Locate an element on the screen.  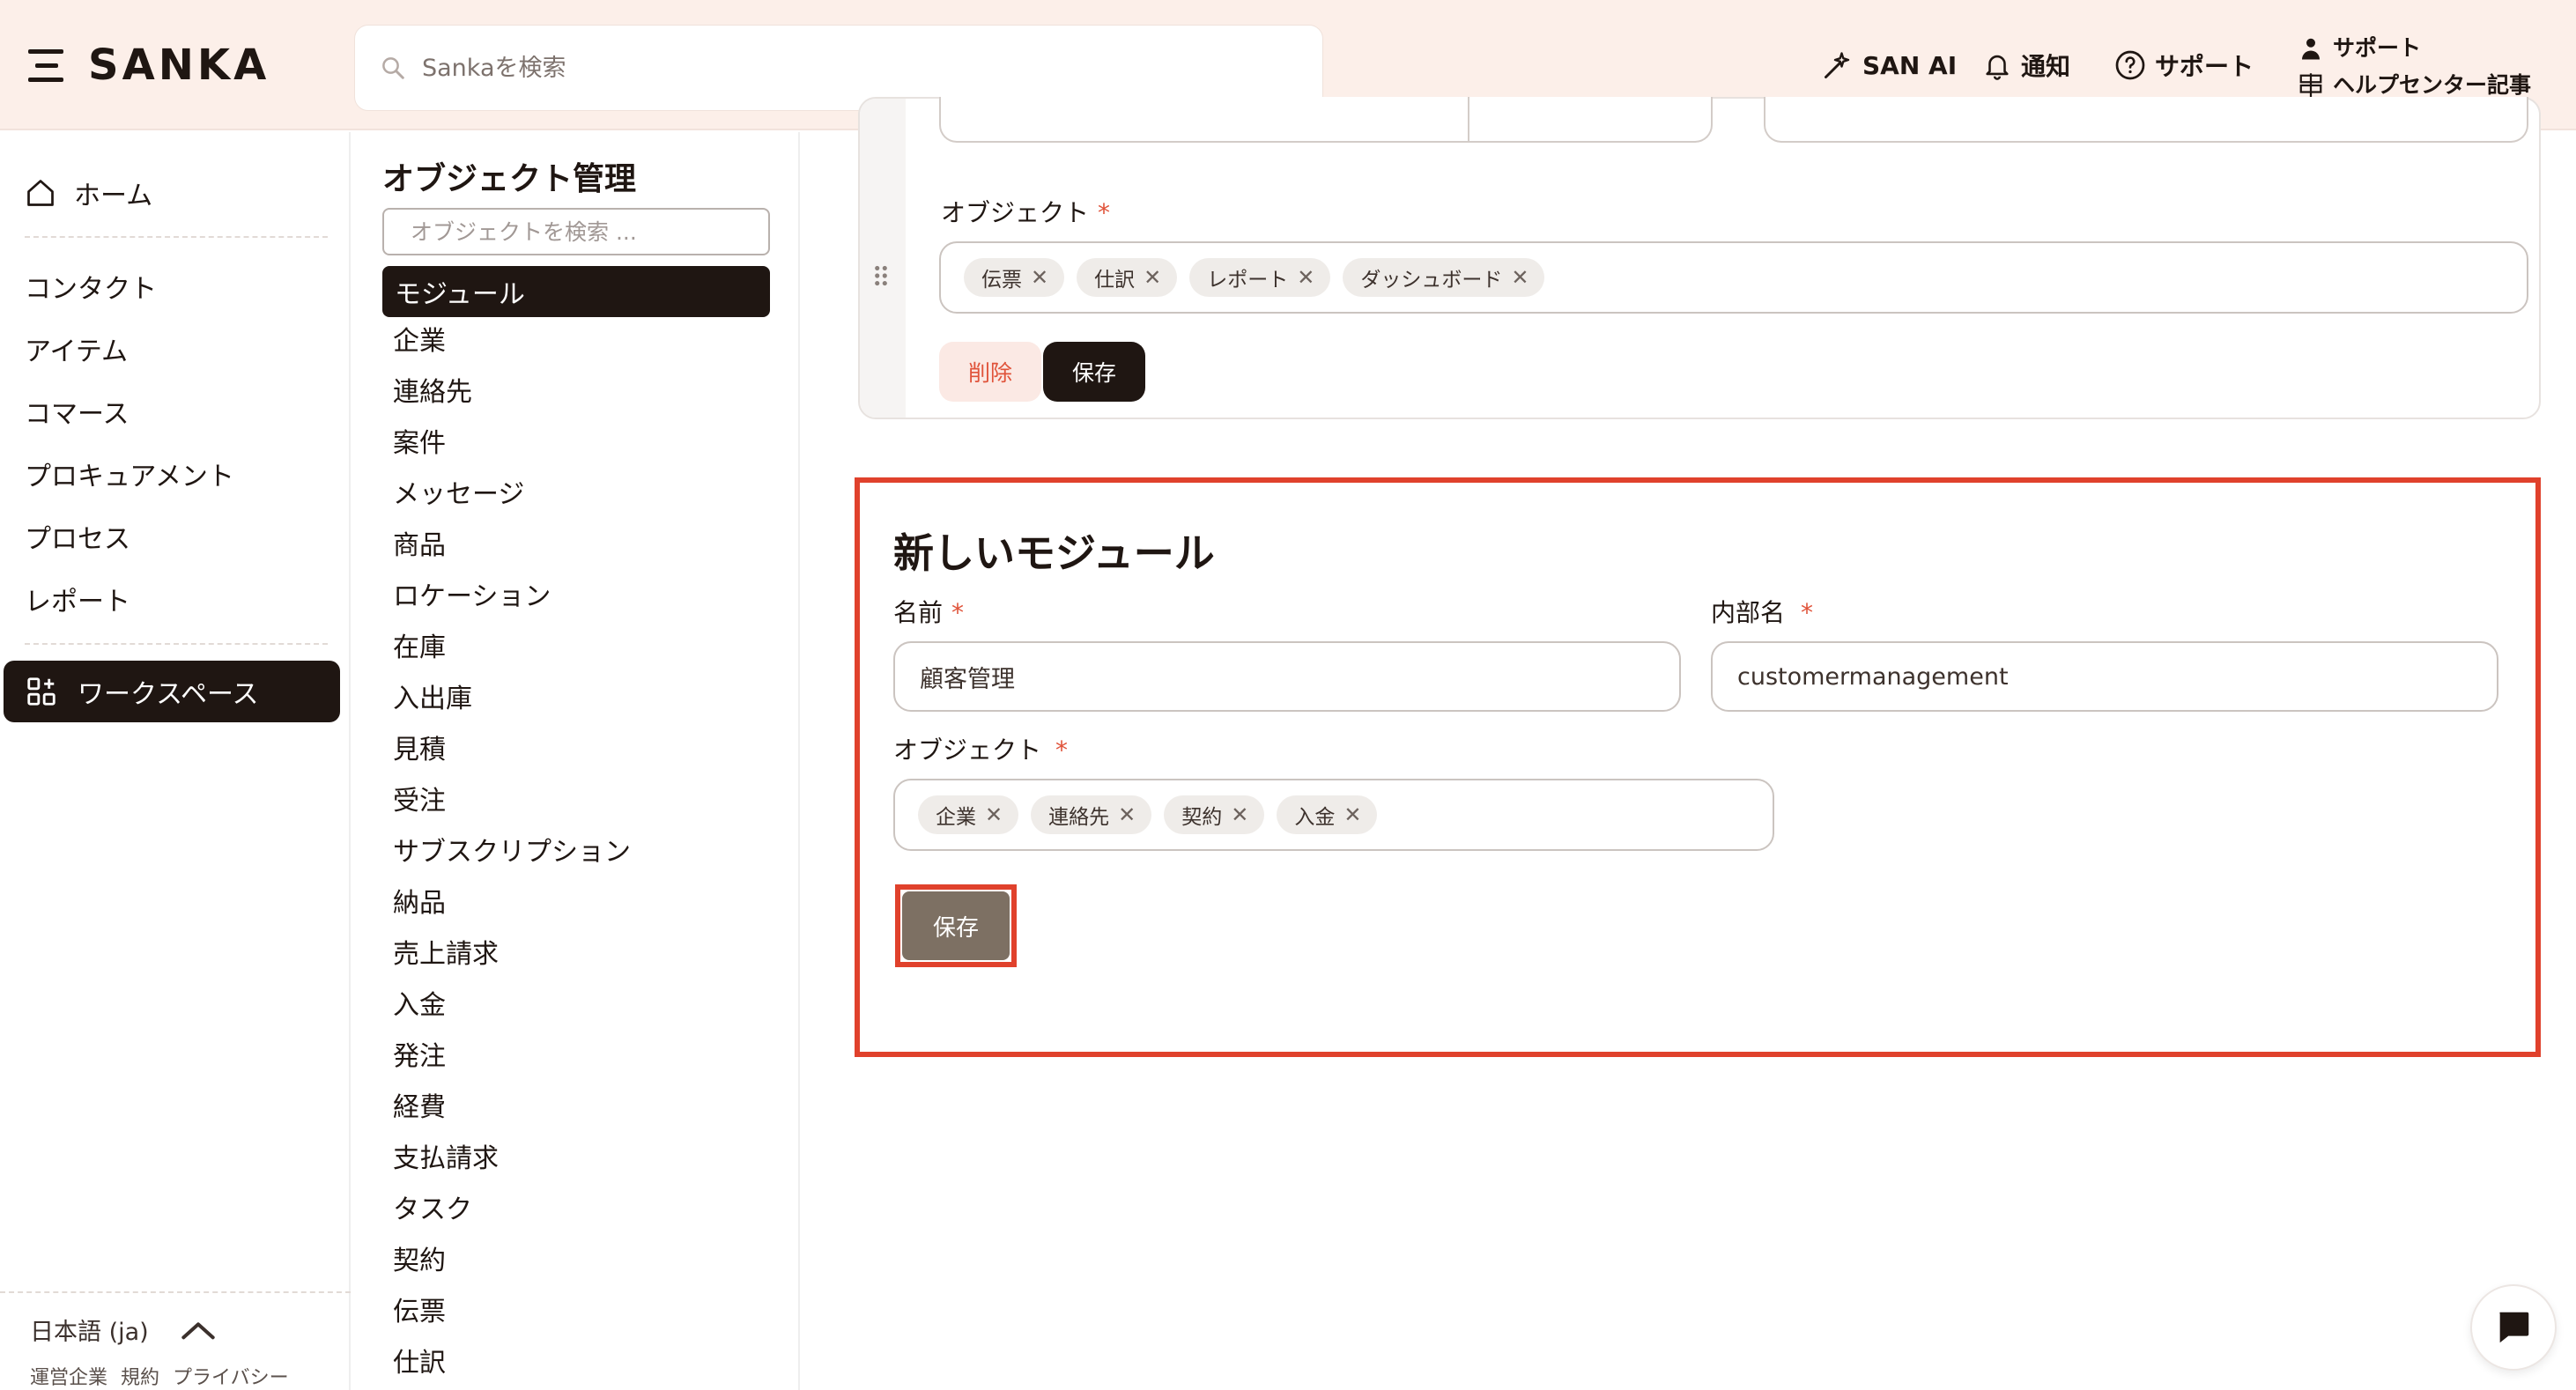
delete-button: 削除 is located at coordinates (990, 372).